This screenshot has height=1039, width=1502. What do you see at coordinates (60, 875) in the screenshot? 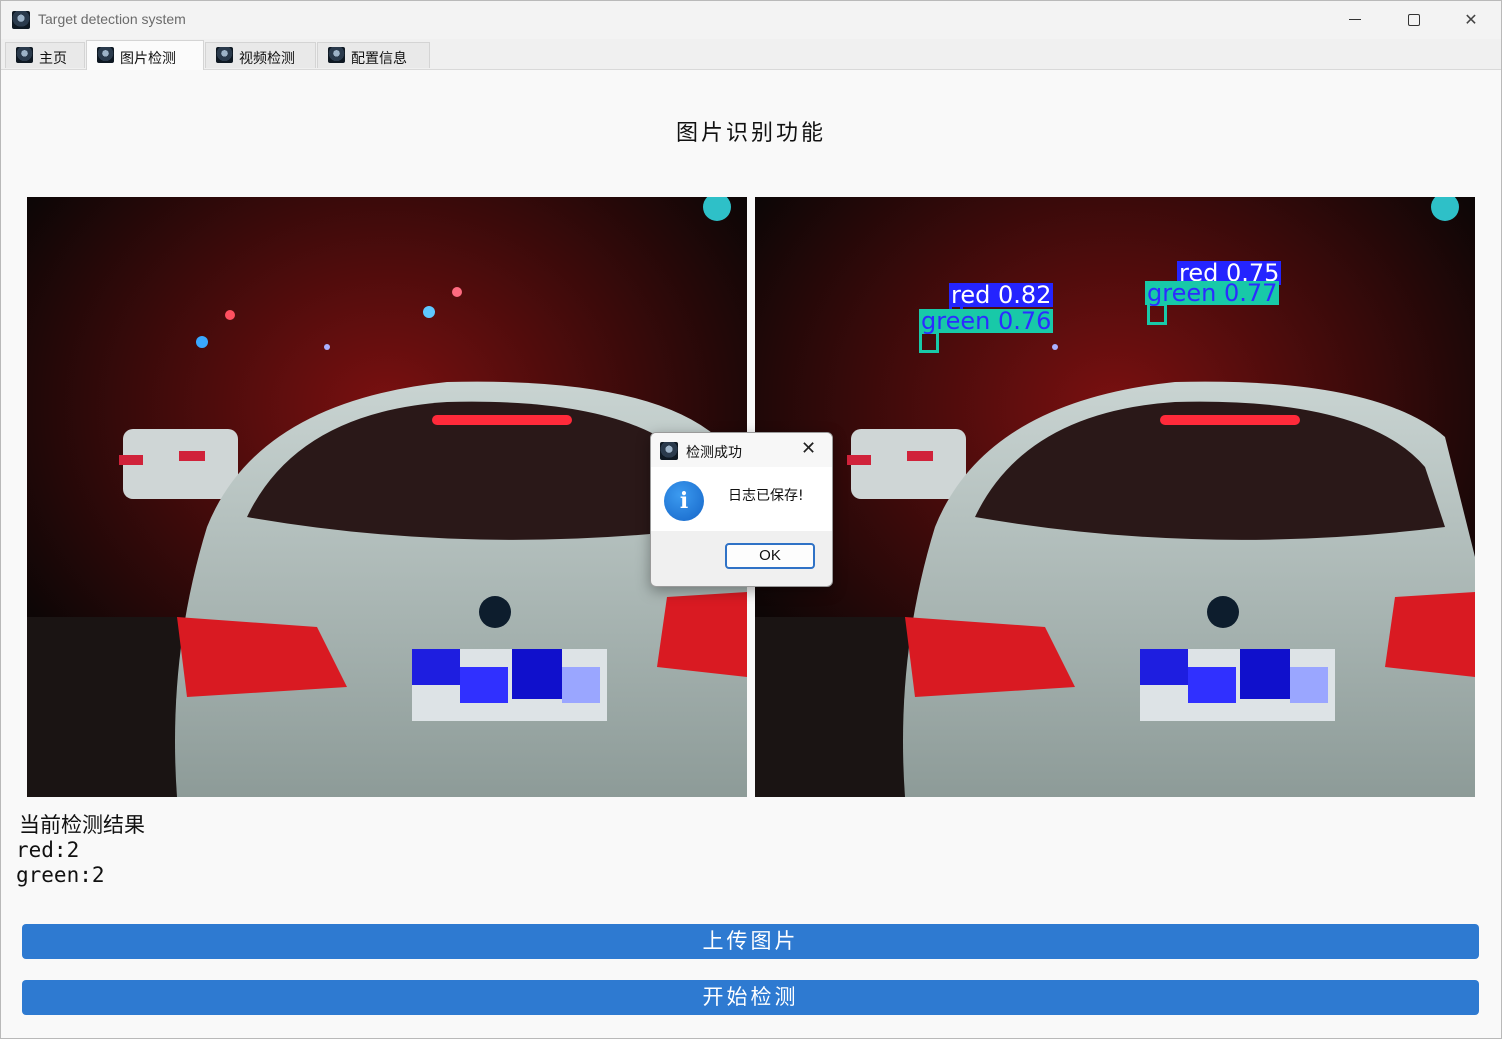
I see `result-line-green: green:2` at bounding box center [60, 875].